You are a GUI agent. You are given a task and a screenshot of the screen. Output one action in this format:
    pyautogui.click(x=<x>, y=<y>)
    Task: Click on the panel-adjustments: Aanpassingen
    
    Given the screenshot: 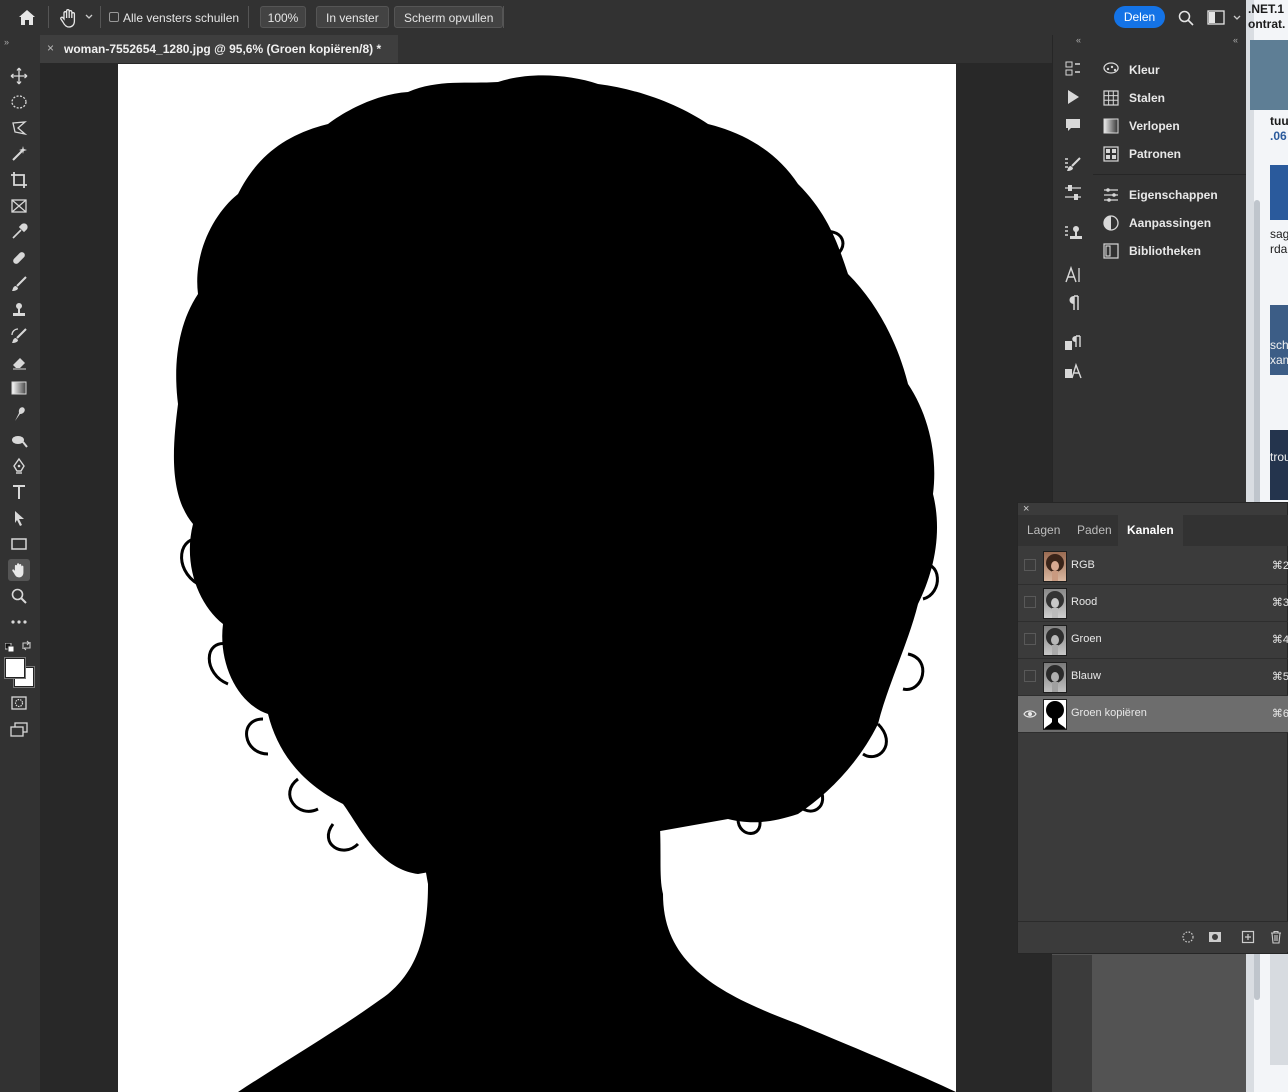 What is the action you would take?
    pyautogui.click(x=1156, y=223)
    